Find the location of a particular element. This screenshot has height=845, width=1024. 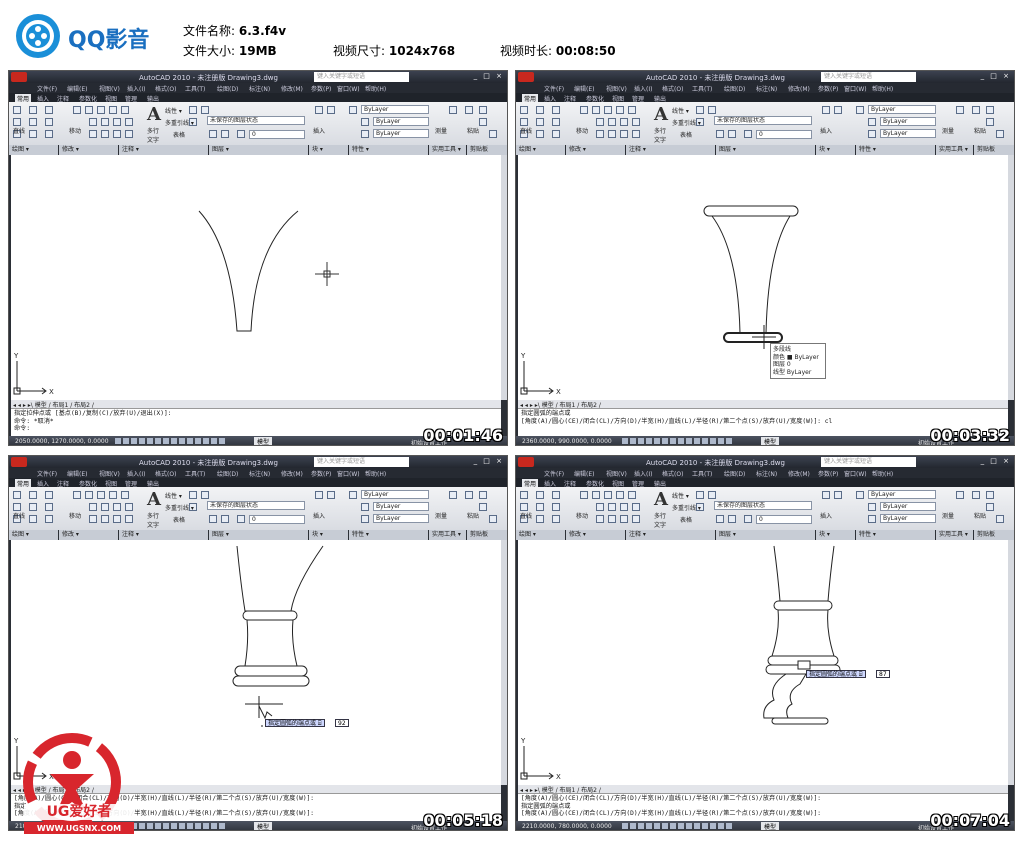

video-dim-row: 视频尺寸: 1024x768 is located at coordinates (394, 51).